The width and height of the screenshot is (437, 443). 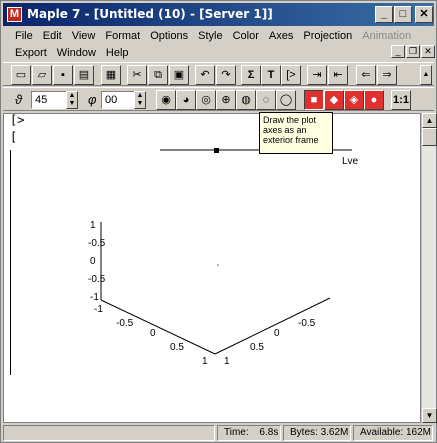 What do you see at coordinates (285, 130) in the screenshot?
I see `tooltip-line-2: axes as an` at bounding box center [285, 130].